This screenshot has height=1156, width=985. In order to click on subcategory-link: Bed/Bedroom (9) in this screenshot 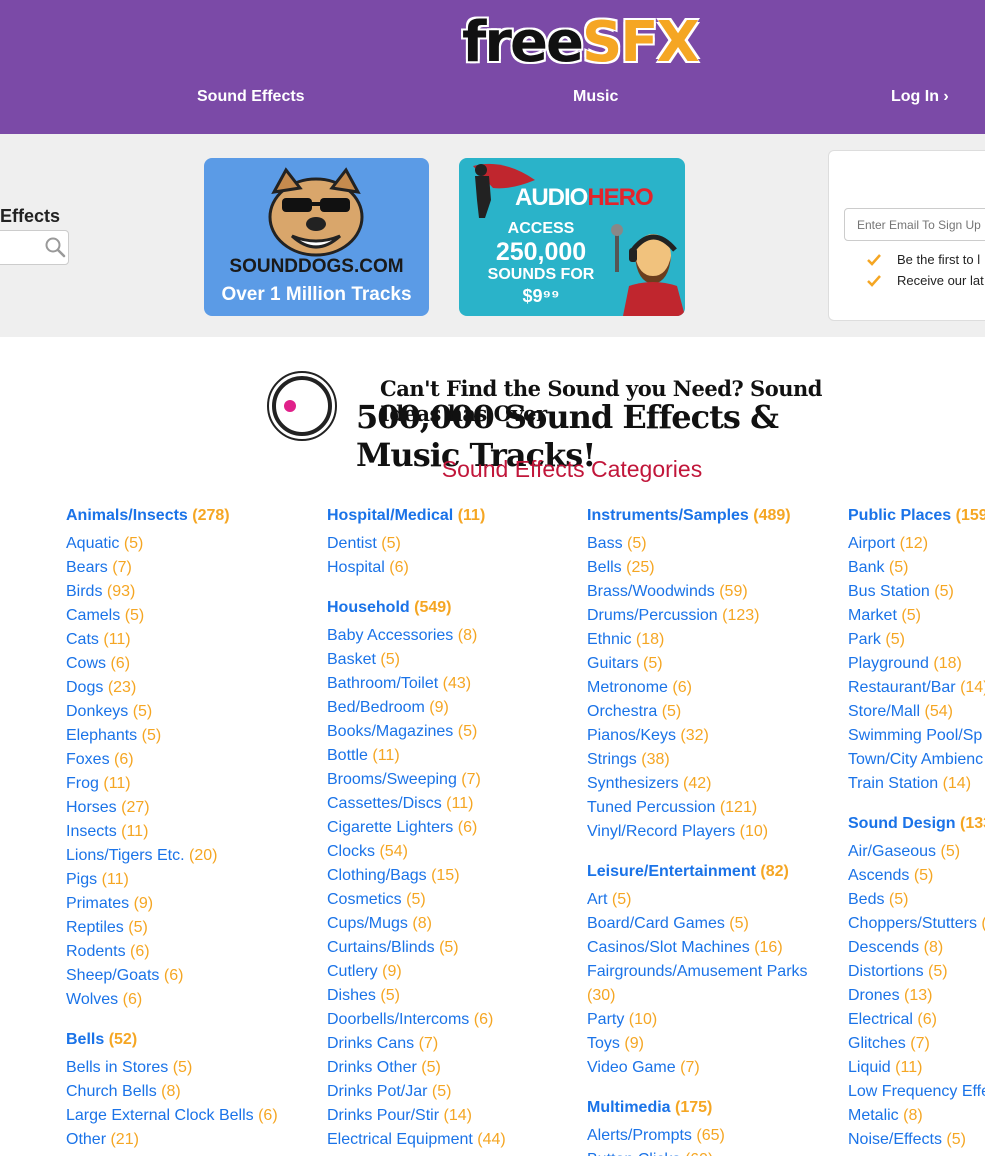, I will do `click(416, 708)`.